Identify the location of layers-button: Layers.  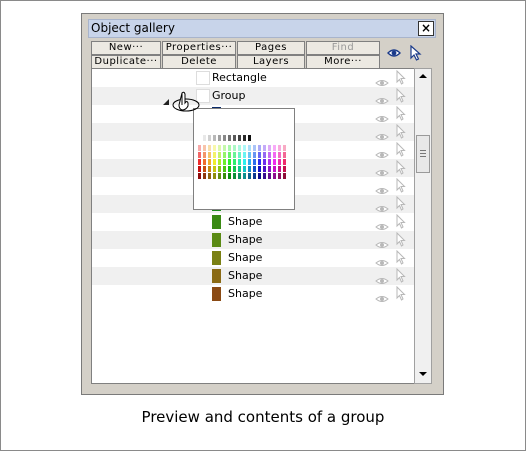
(271, 62).